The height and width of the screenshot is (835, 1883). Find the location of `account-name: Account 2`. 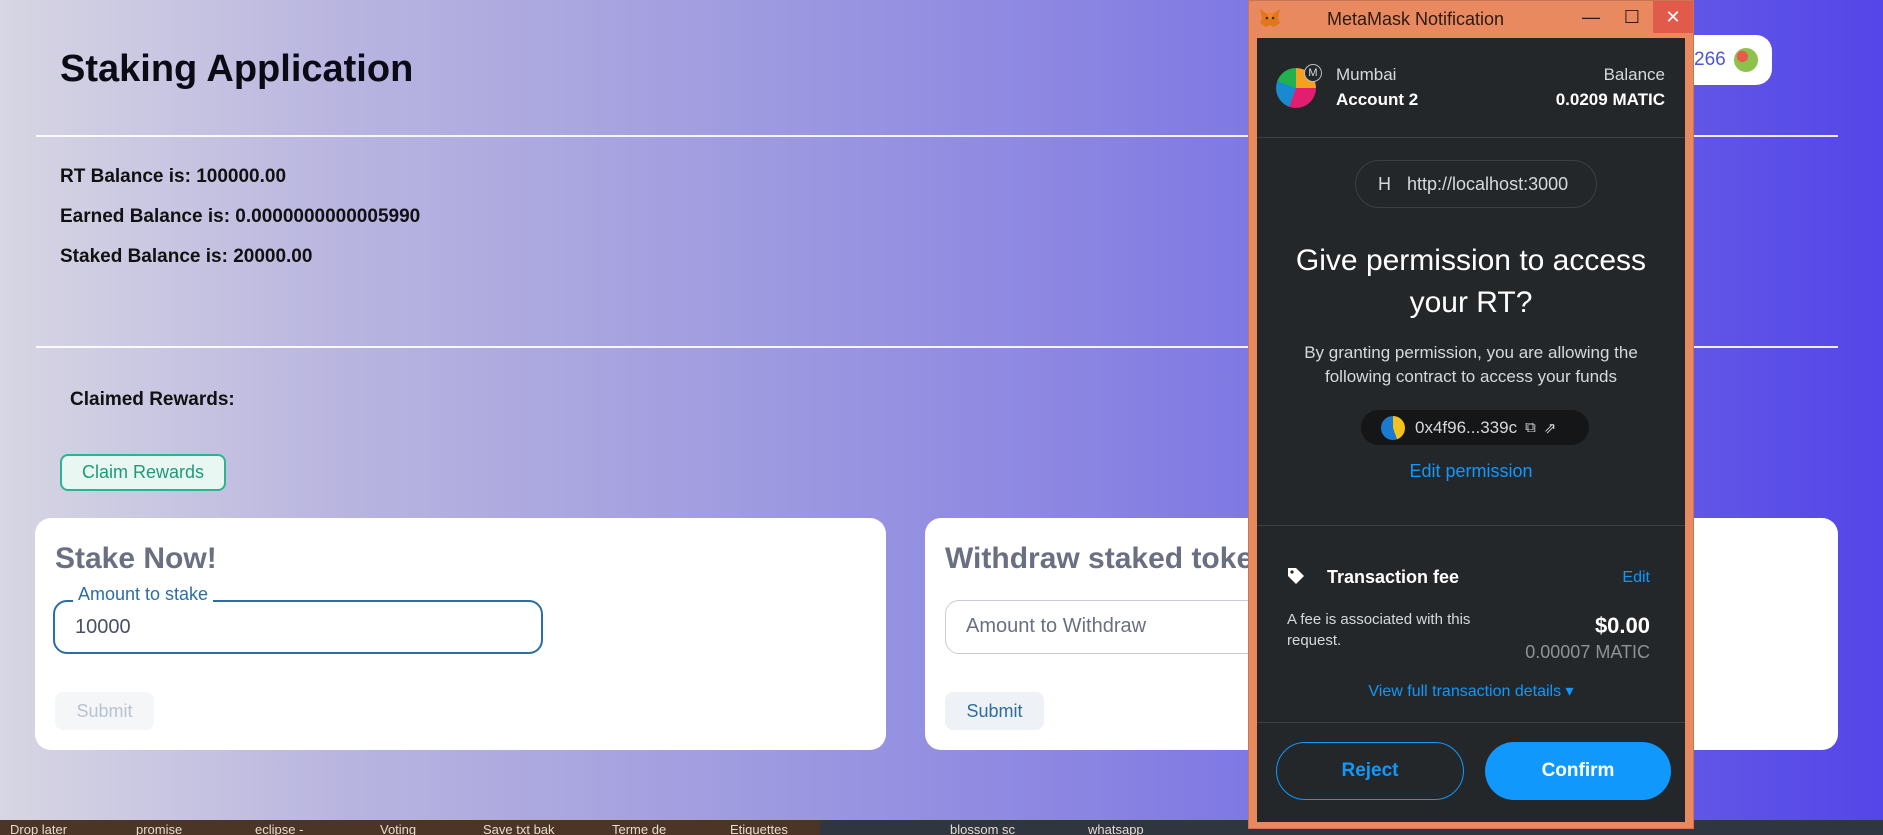

account-name: Account 2 is located at coordinates (1377, 99).